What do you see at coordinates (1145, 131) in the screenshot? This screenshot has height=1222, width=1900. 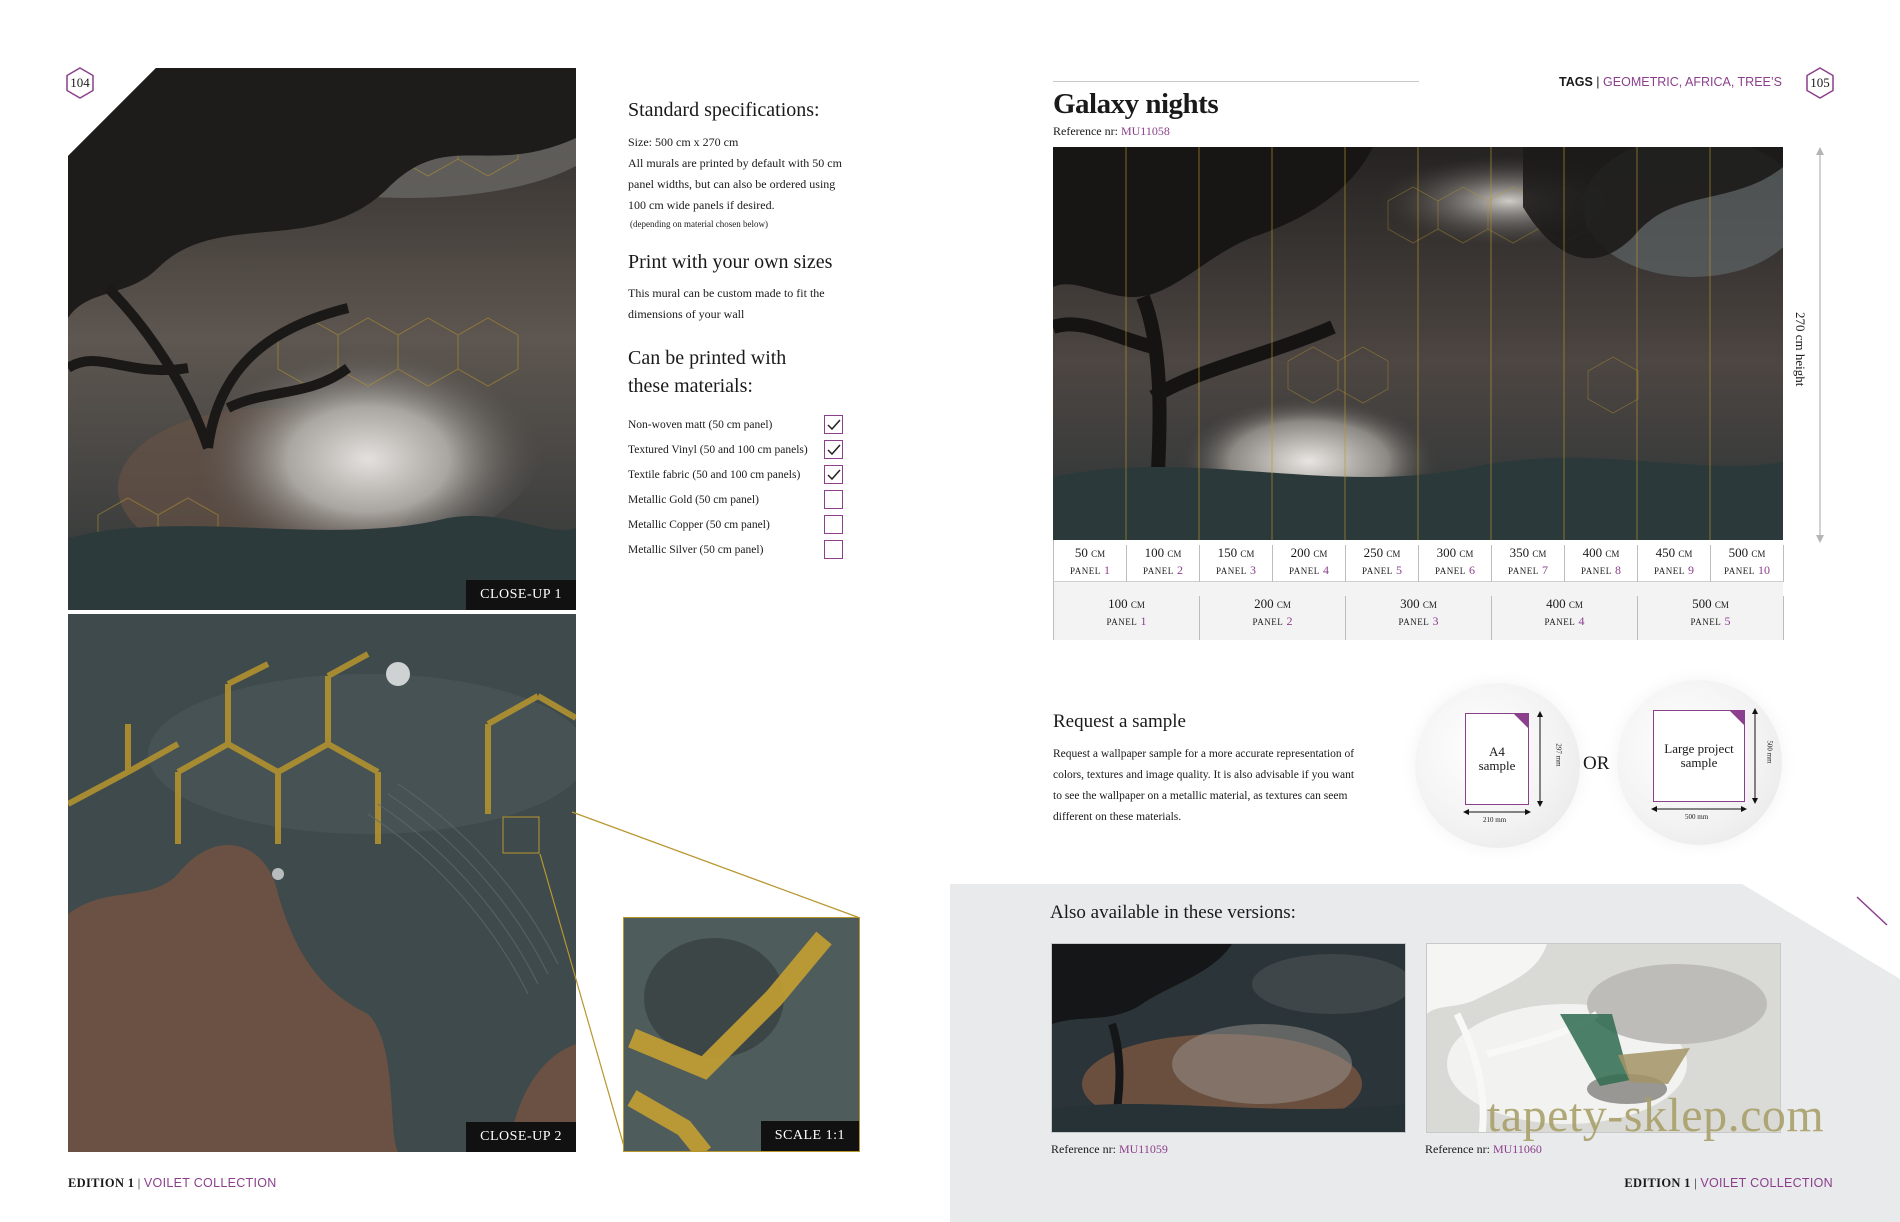 I see `reference-value: MU11058` at bounding box center [1145, 131].